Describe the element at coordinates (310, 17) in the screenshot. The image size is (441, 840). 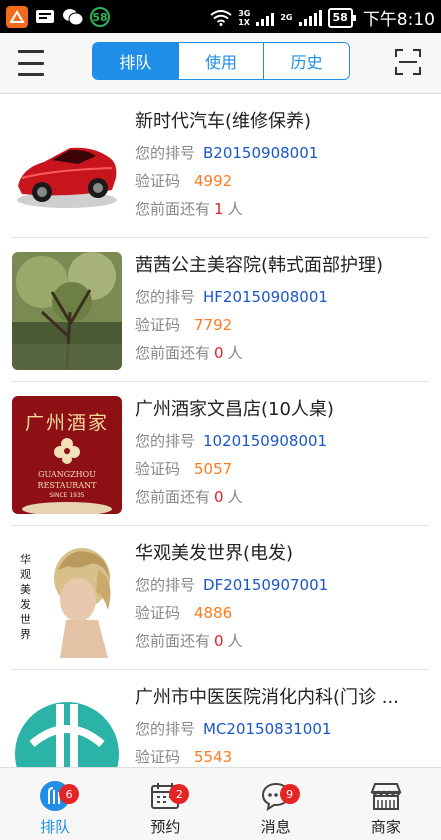
I see `signal-2-icon` at that location.